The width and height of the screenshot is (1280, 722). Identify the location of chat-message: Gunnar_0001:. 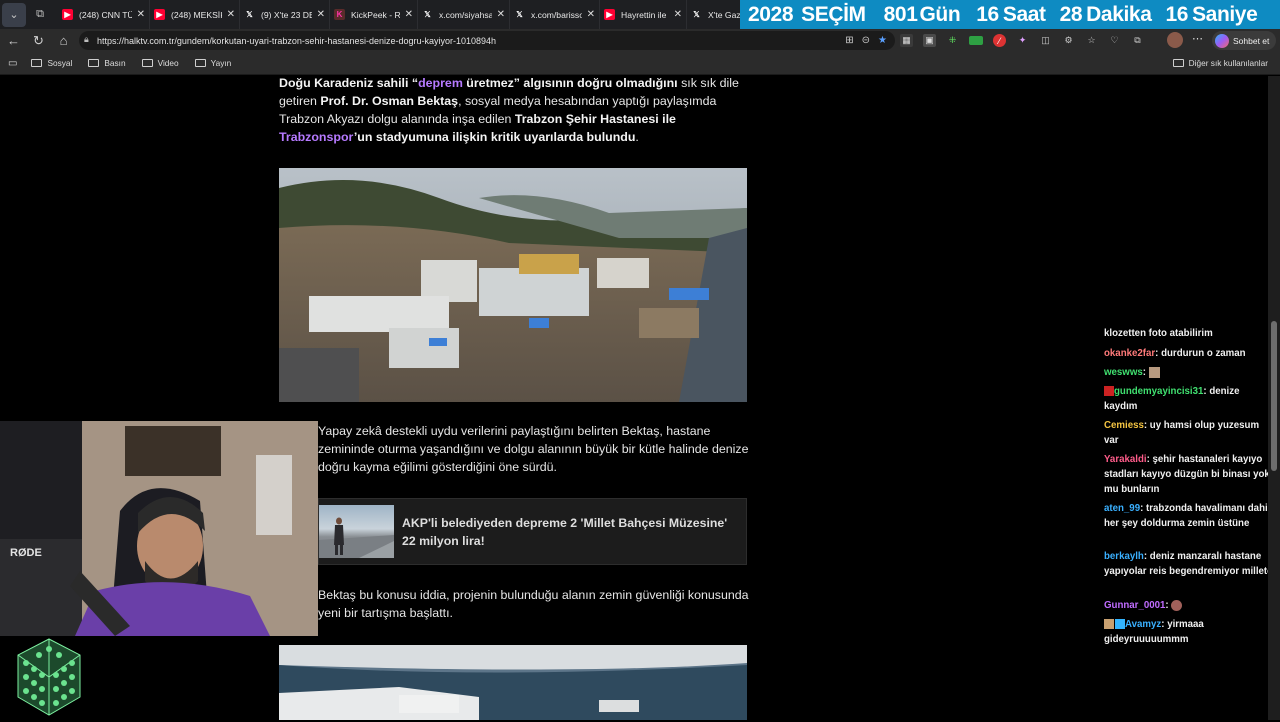
(1186, 605).